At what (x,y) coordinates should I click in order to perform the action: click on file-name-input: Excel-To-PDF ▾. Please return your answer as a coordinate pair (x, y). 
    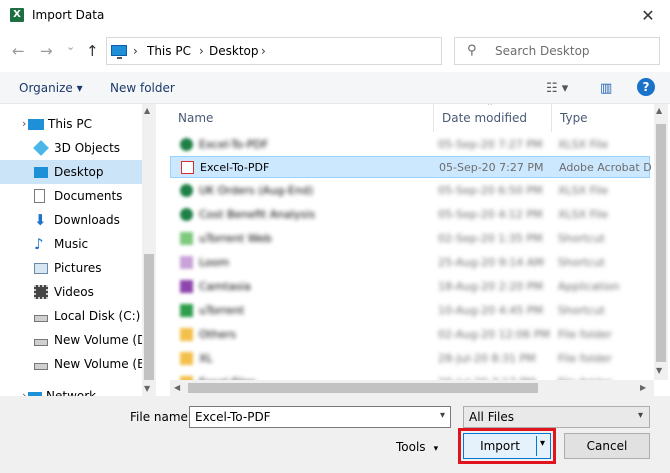
    Looking at the image, I should click on (320, 417).